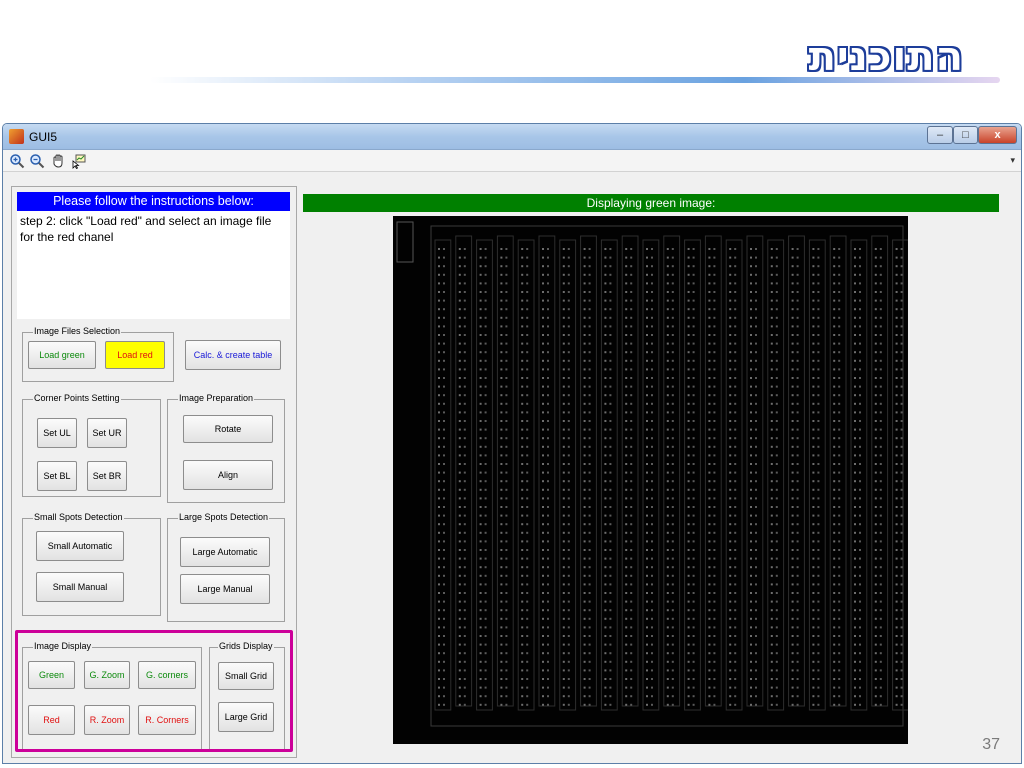 Image resolution: width=1024 pixels, height=768 pixels. I want to click on load-green-button: Load green, so click(62, 355).